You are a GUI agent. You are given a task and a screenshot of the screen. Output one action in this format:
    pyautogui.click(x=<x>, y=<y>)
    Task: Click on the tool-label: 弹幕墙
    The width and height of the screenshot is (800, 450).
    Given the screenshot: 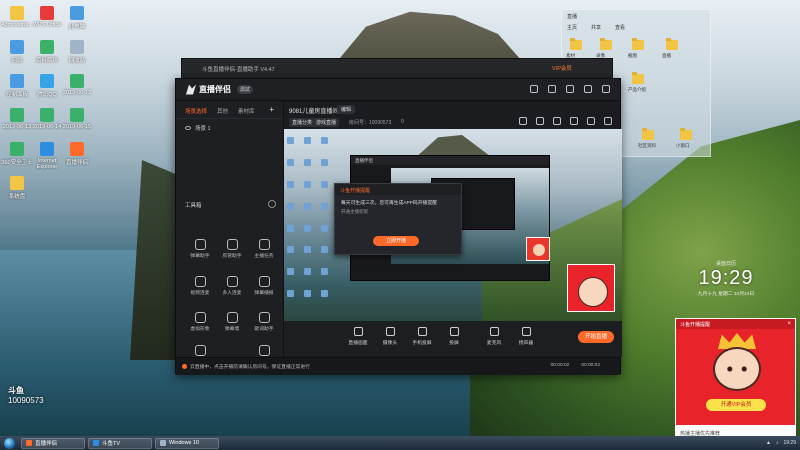 What is the action you would take?
    pyautogui.click(x=232, y=329)
    